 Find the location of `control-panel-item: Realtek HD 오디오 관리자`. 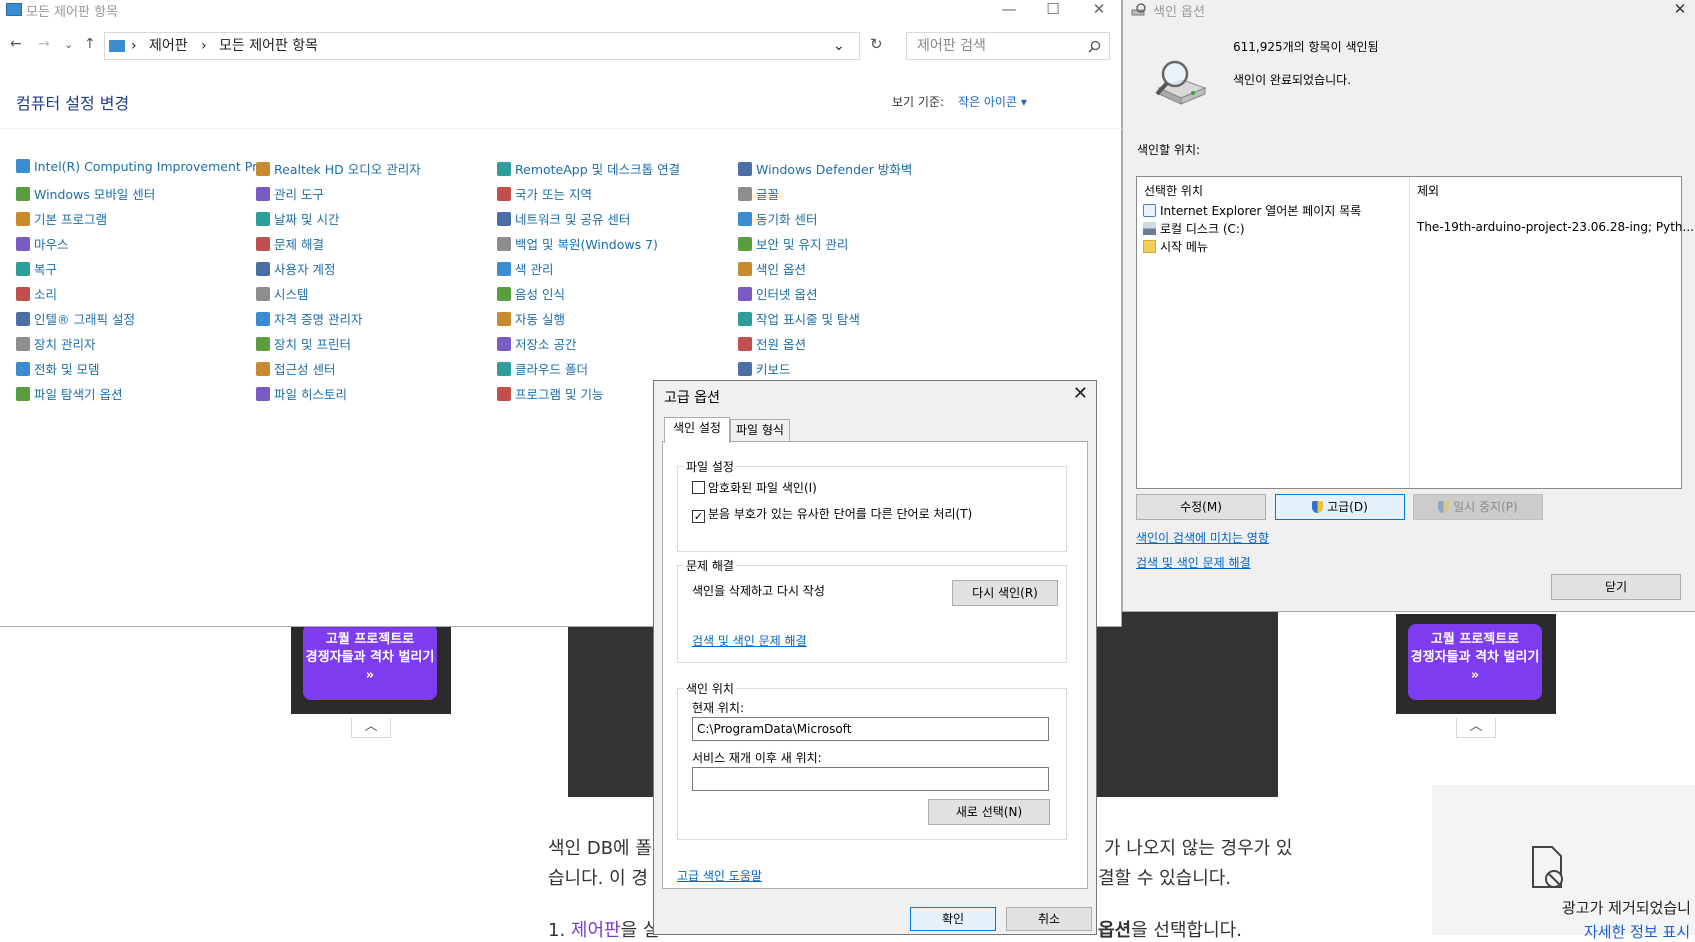

control-panel-item: Realtek HD 오디오 관리자 is located at coordinates (338, 169).